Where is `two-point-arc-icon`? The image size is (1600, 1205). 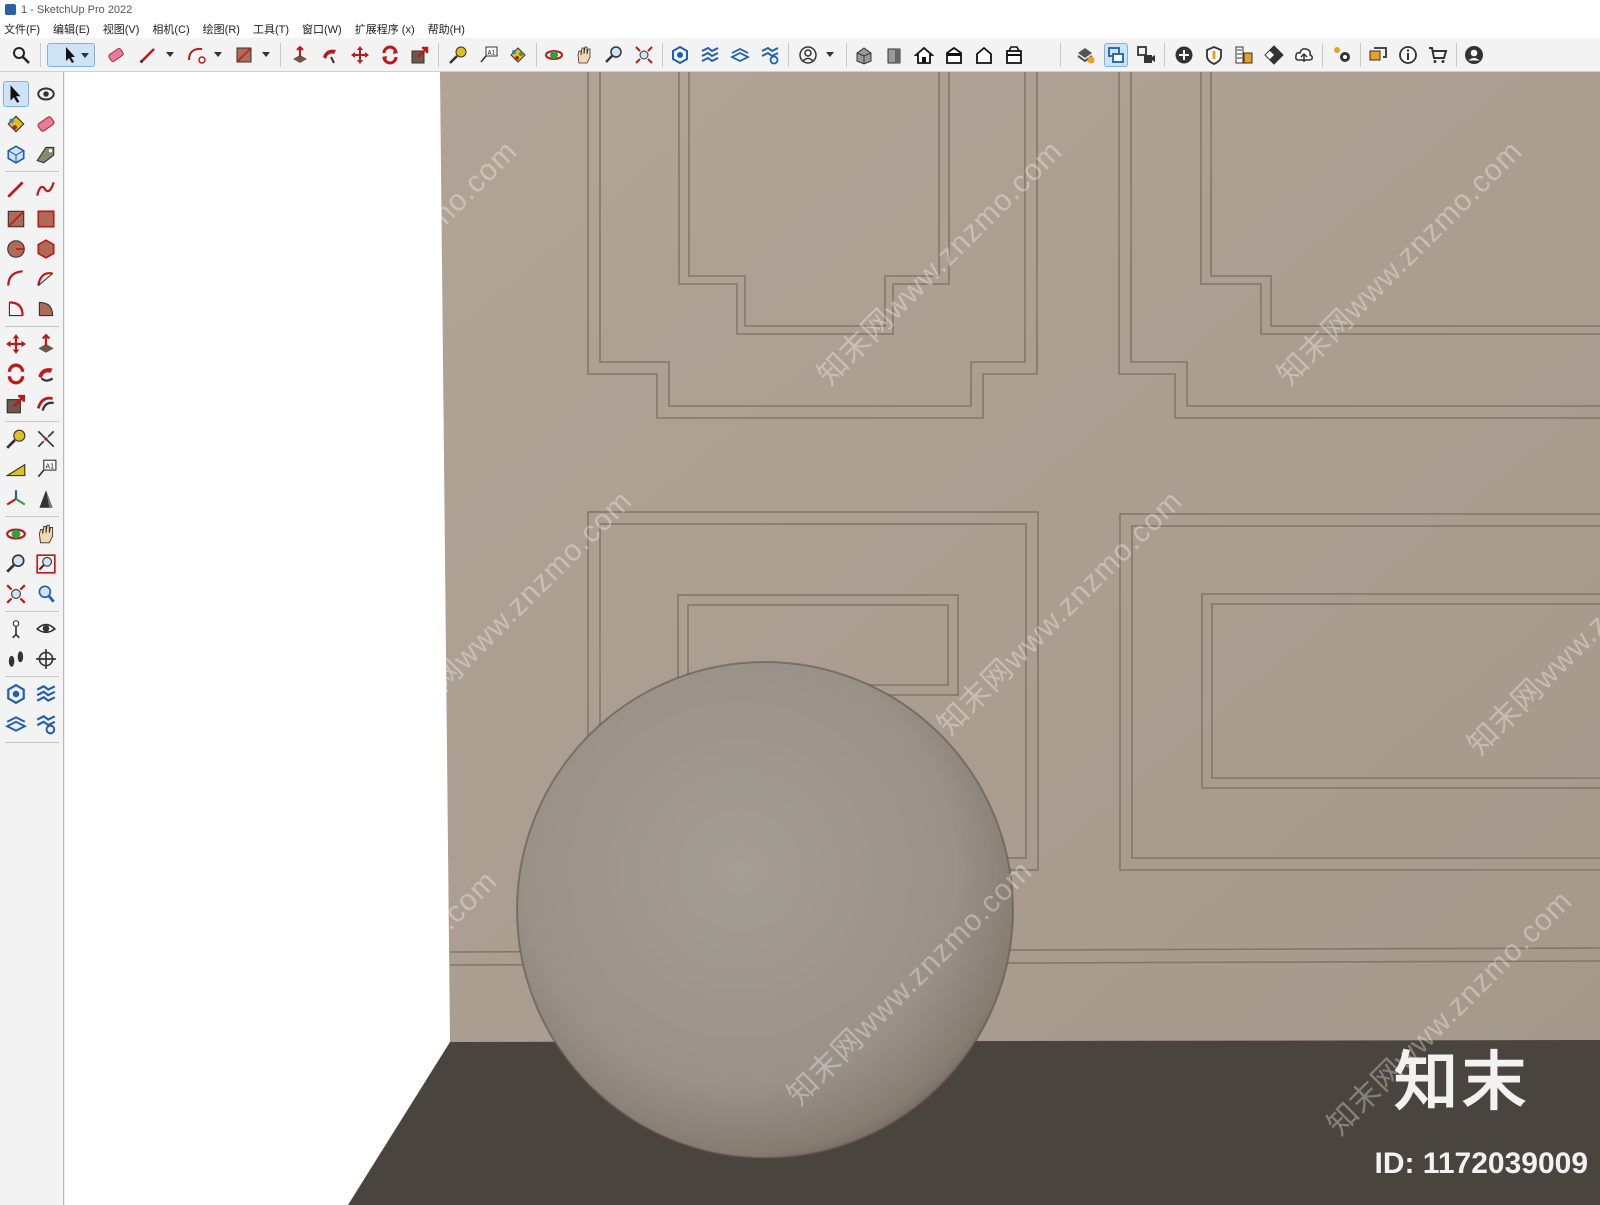 two-point-arc-icon is located at coordinates (46, 309).